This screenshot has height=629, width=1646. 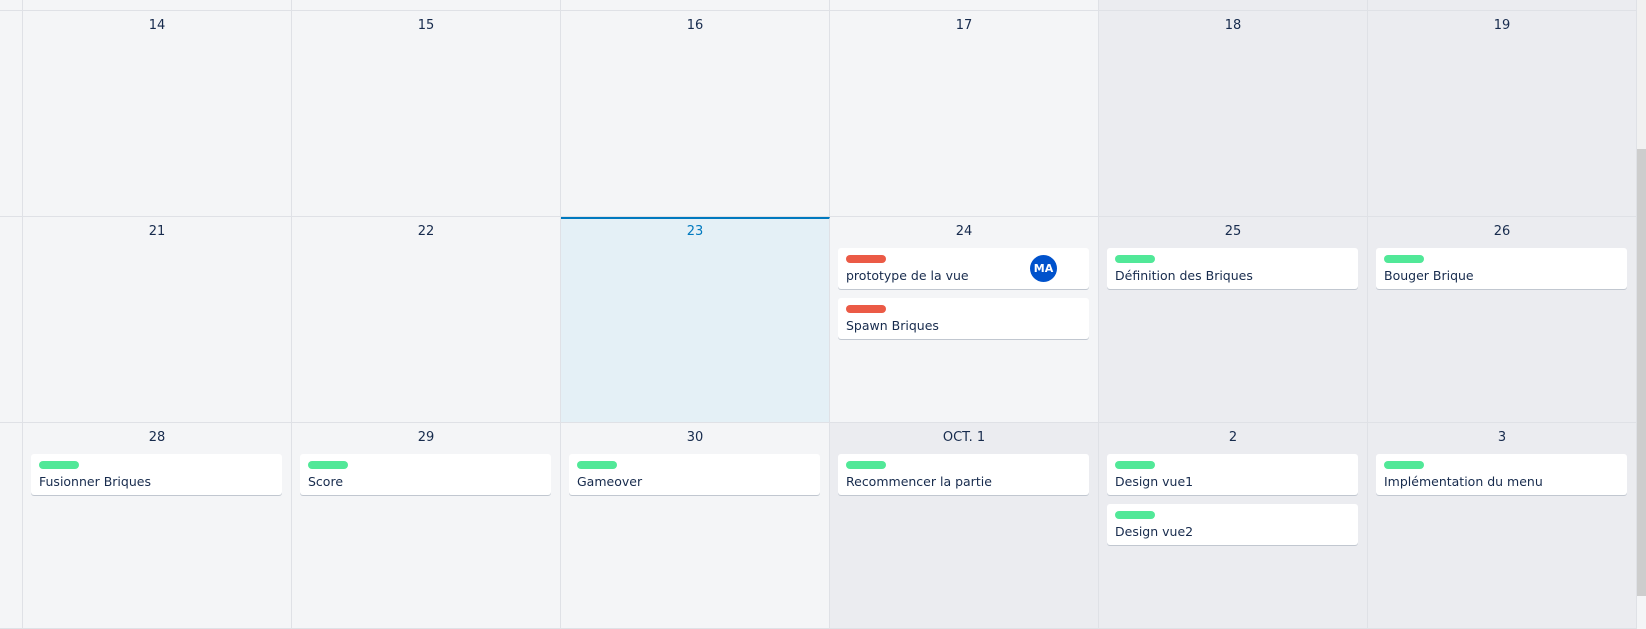 What do you see at coordinates (1502, 114) in the screenshot?
I see `calendar-day-cell: 19` at bounding box center [1502, 114].